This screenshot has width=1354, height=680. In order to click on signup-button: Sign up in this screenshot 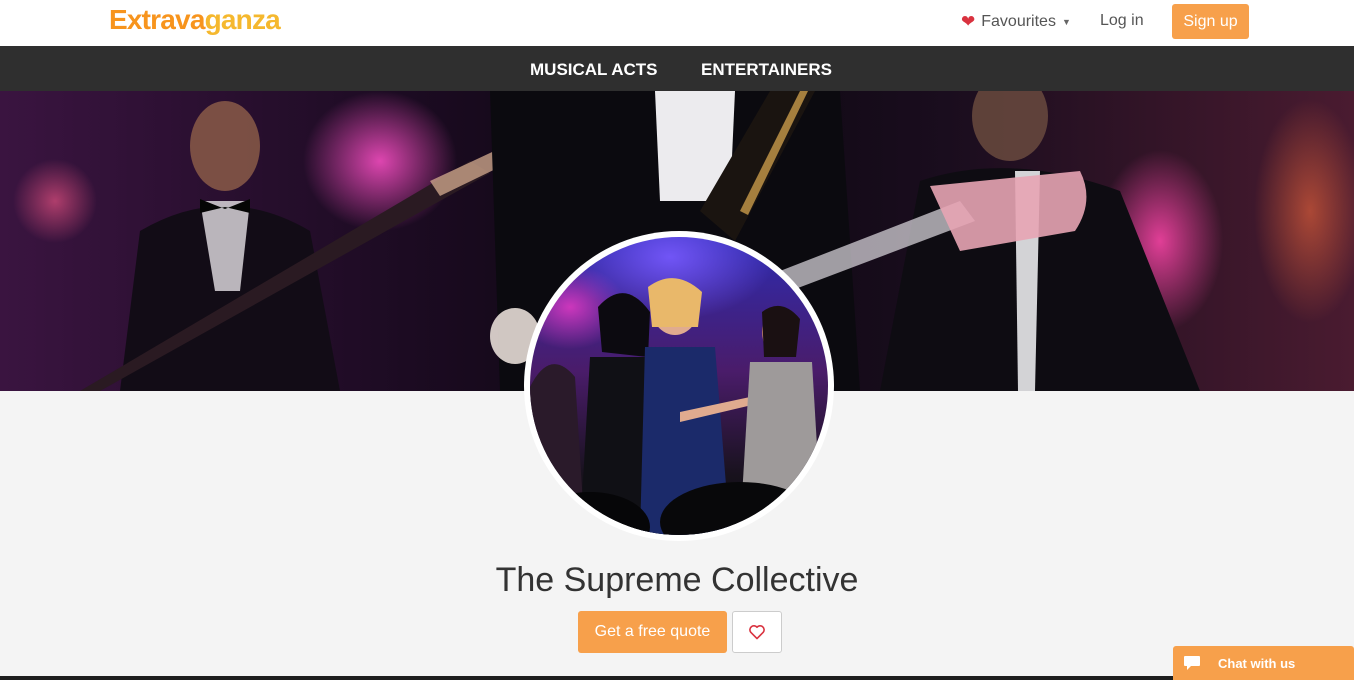, I will do `click(1210, 21)`.